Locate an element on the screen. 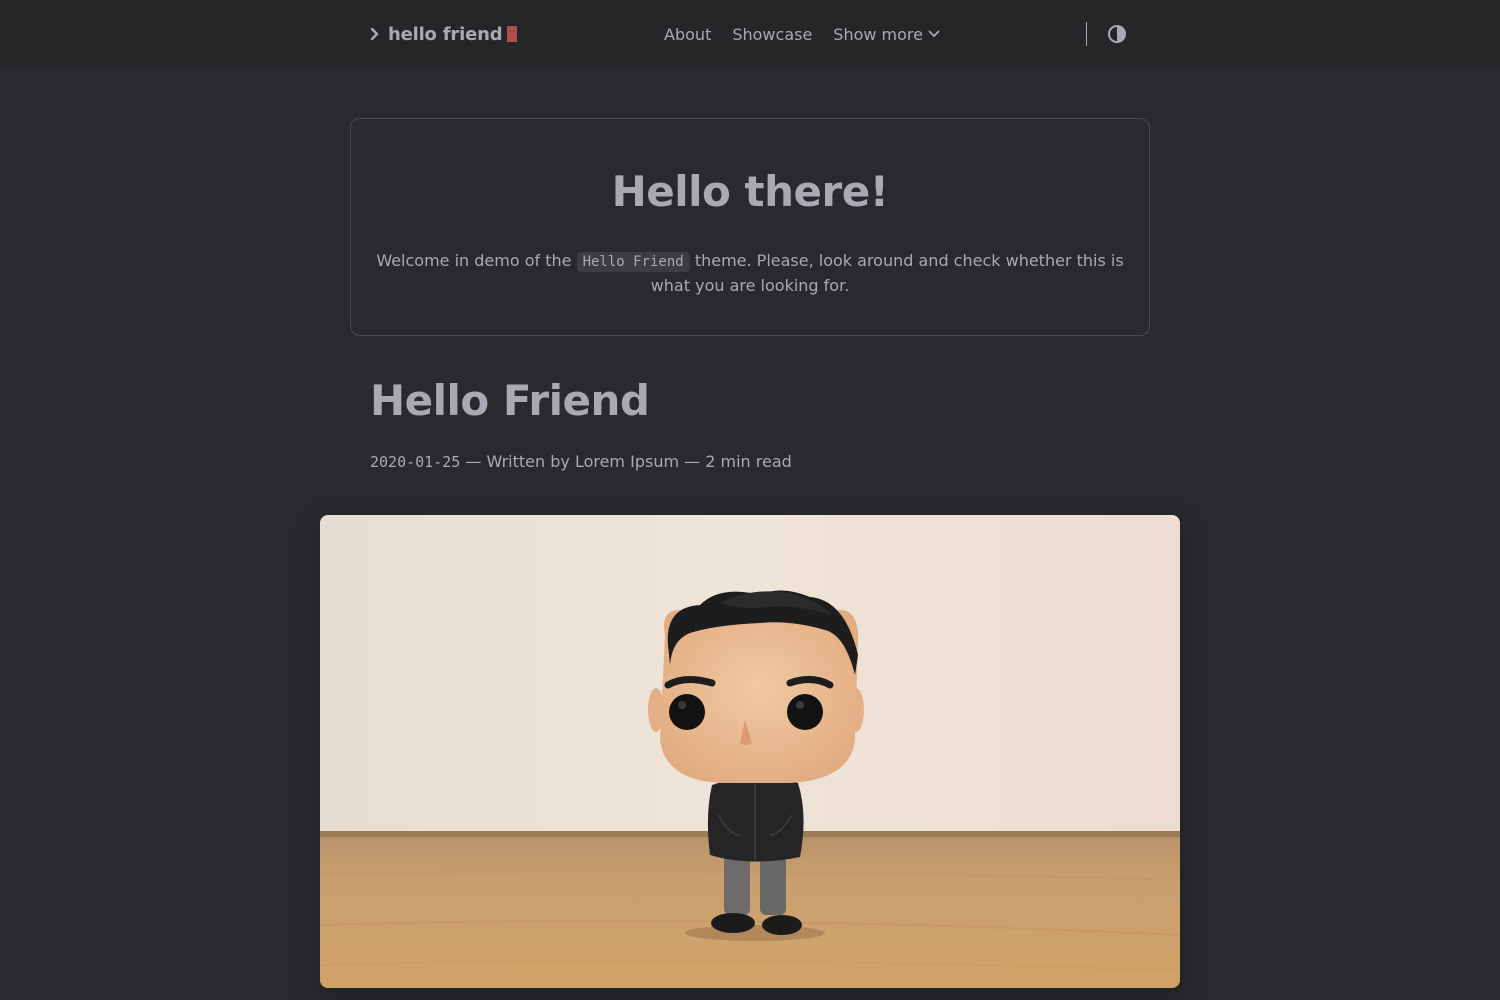 The width and height of the screenshot is (1500, 1000). site-header: hello friend About Showcase Show more is located at coordinates (750, 34).